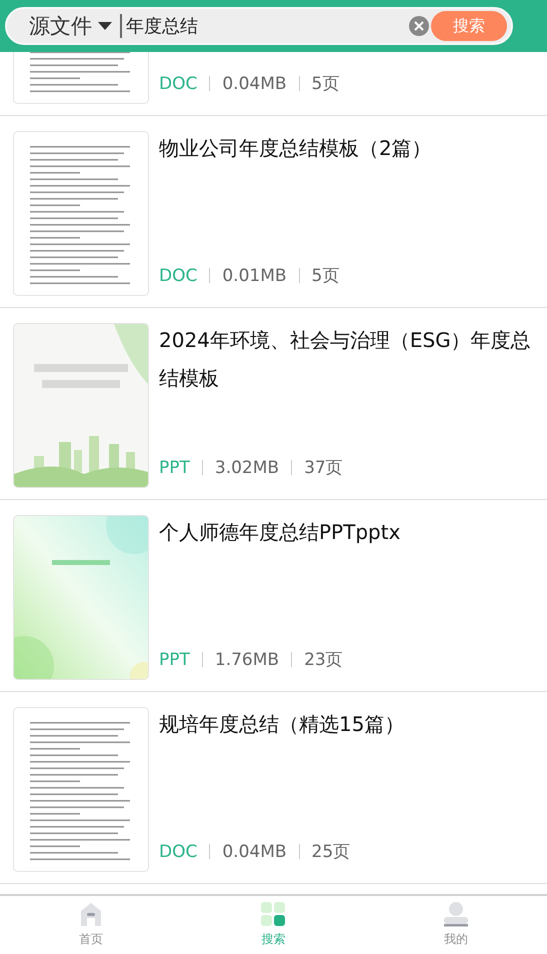 The height and width of the screenshot is (954, 547). I want to click on document-title: 物业公司年度总结模板（2篇）, so click(348, 148).